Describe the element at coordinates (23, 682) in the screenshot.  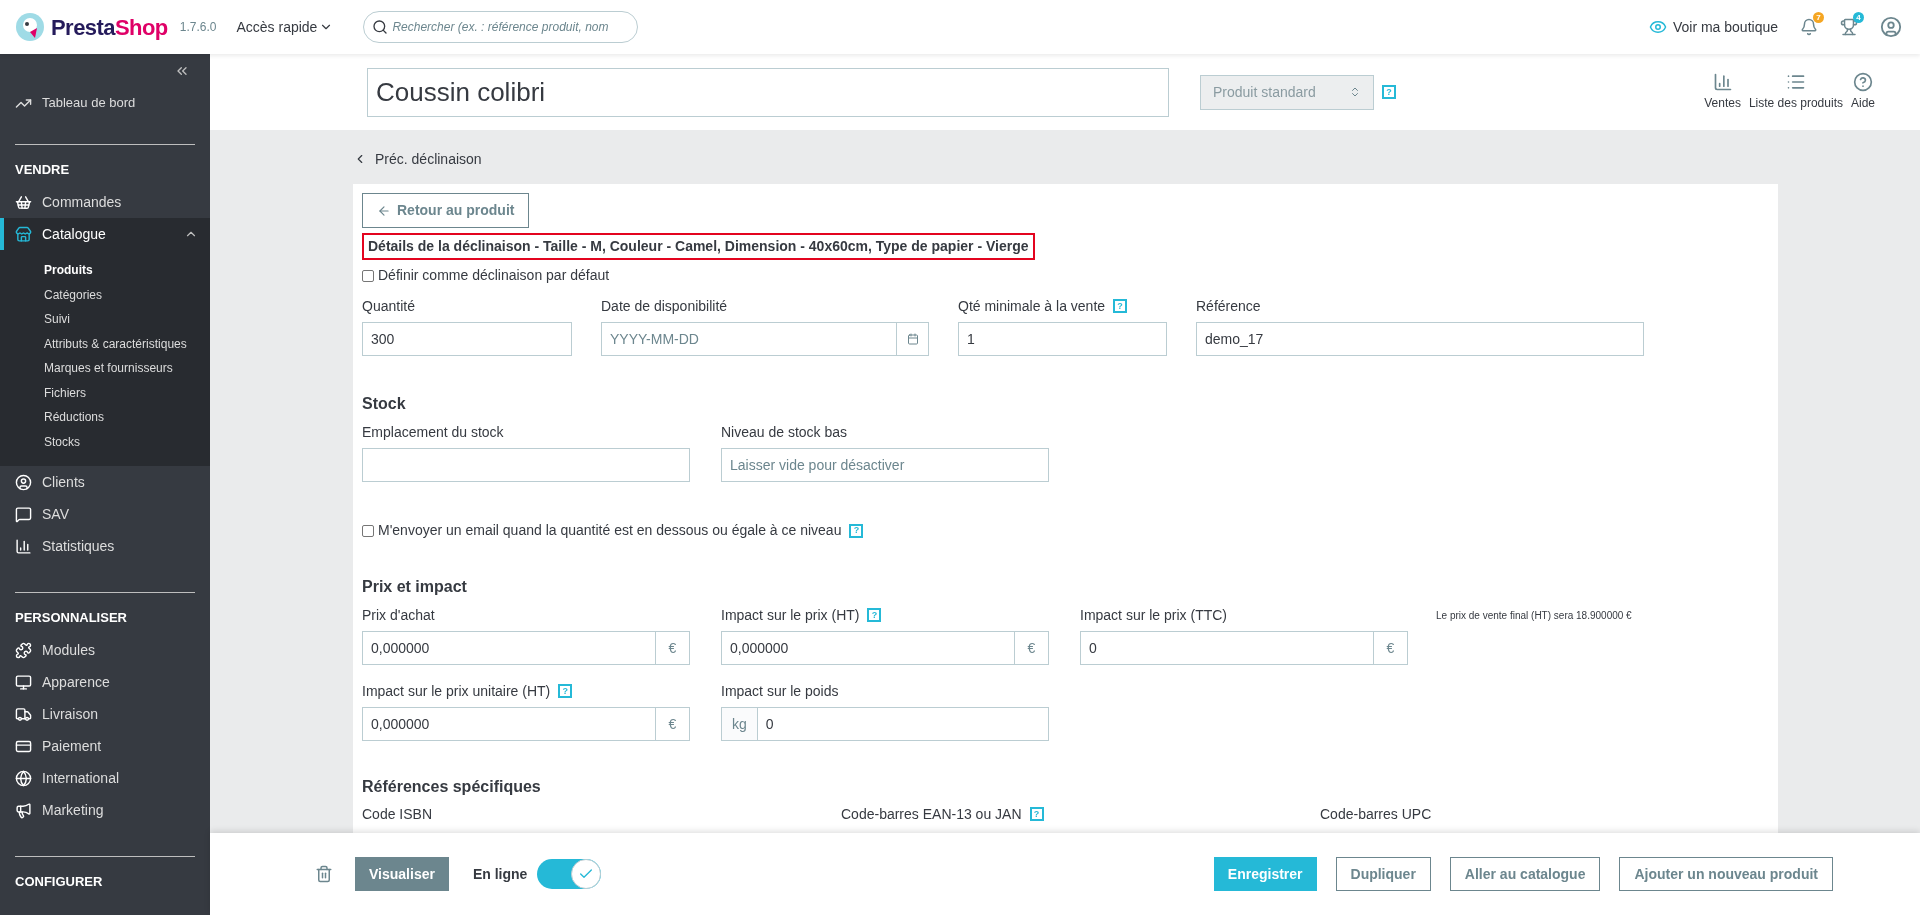
I see `monitor-icon` at that location.